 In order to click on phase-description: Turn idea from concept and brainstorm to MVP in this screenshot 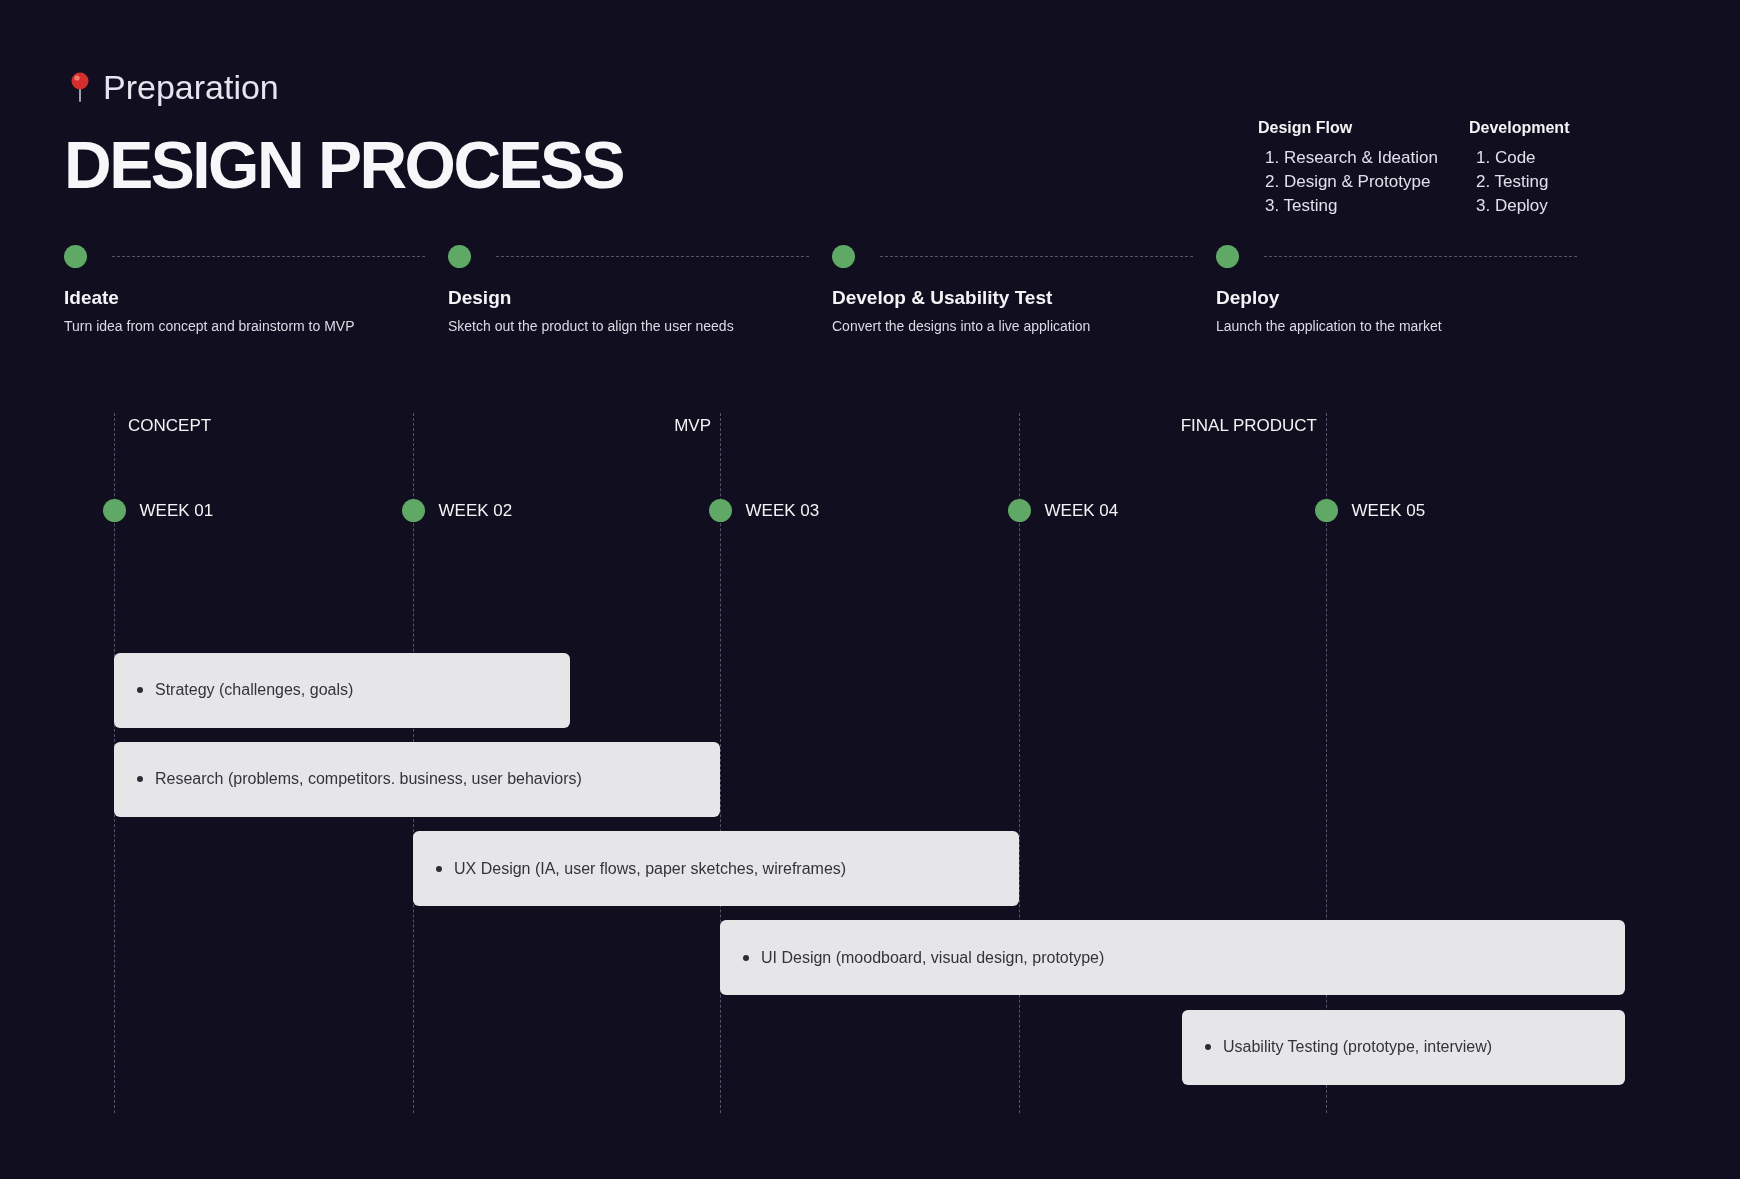, I will do `click(209, 326)`.